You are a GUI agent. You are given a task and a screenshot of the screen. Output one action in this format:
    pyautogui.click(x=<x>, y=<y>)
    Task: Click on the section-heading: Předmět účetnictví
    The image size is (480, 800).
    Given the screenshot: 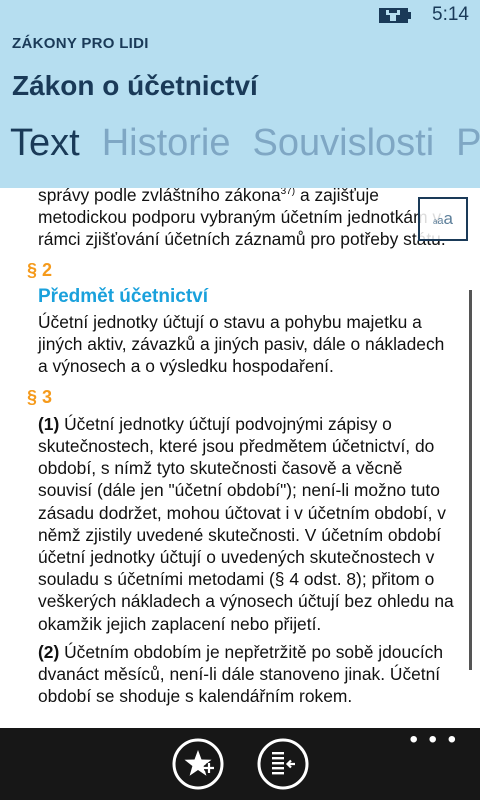 What is the action you would take?
    pyautogui.click(x=123, y=296)
    